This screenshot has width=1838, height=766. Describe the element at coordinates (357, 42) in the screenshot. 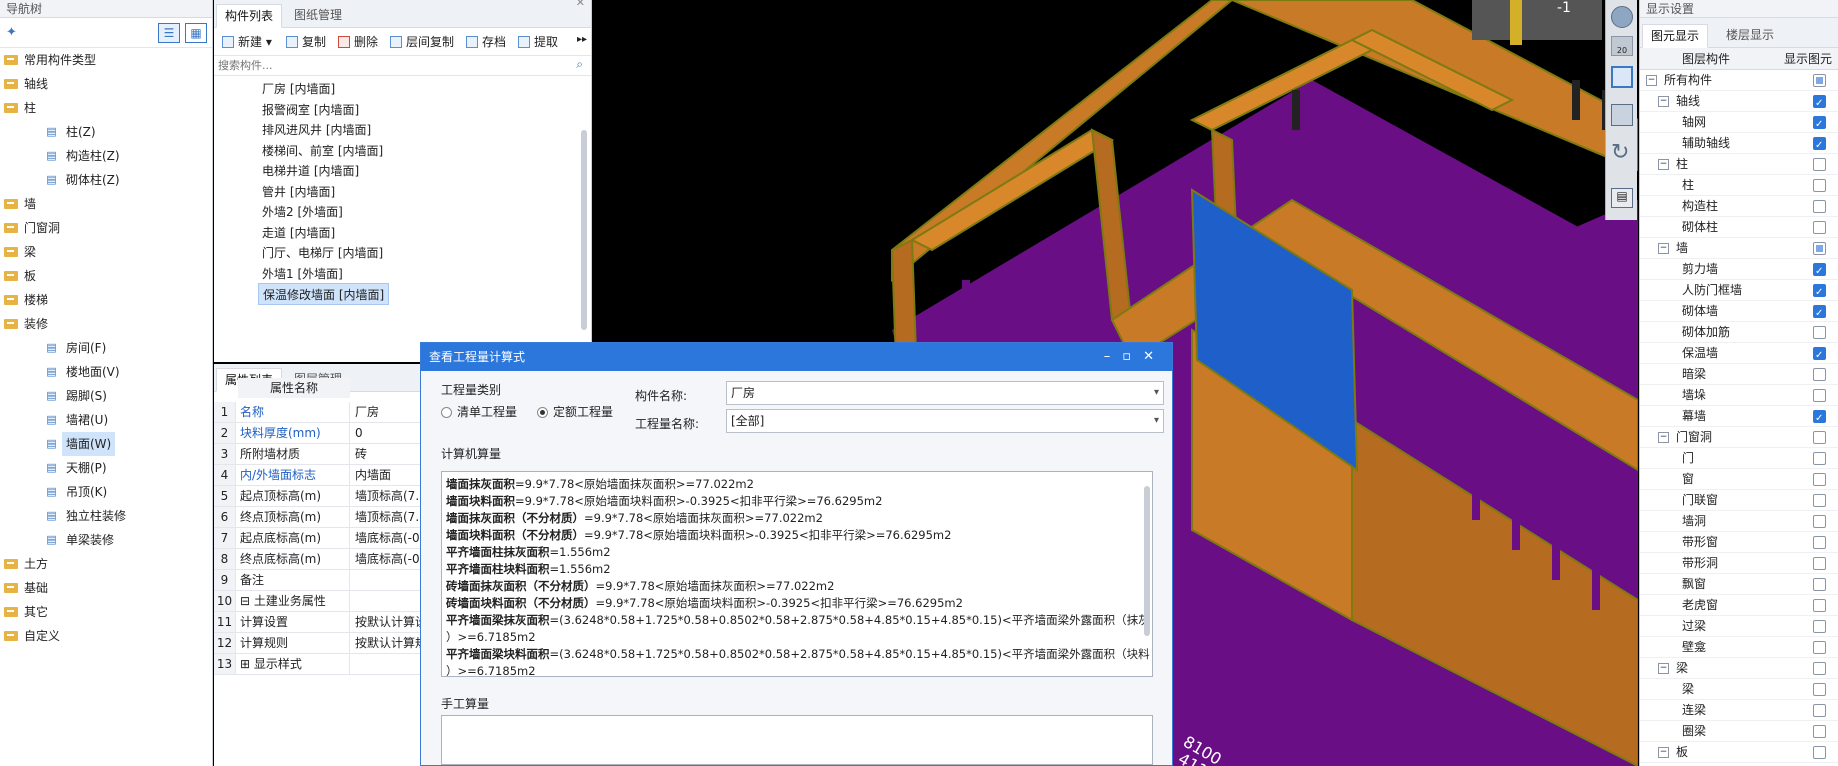

I see `delete-button: 删除` at that location.